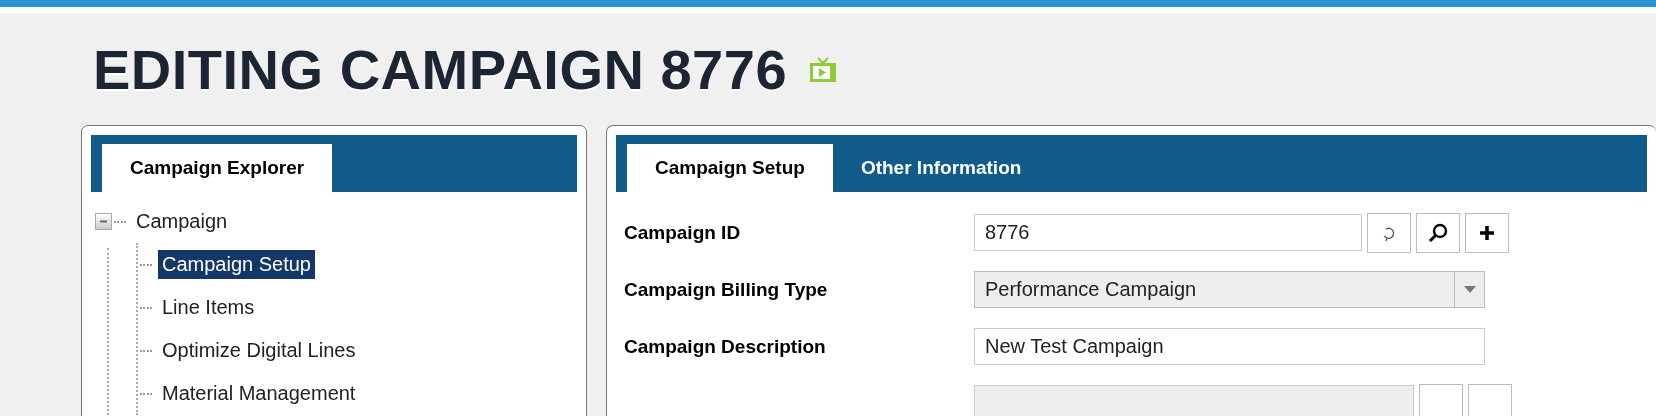  I want to click on tree-item: Line Items, so click(208, 307).